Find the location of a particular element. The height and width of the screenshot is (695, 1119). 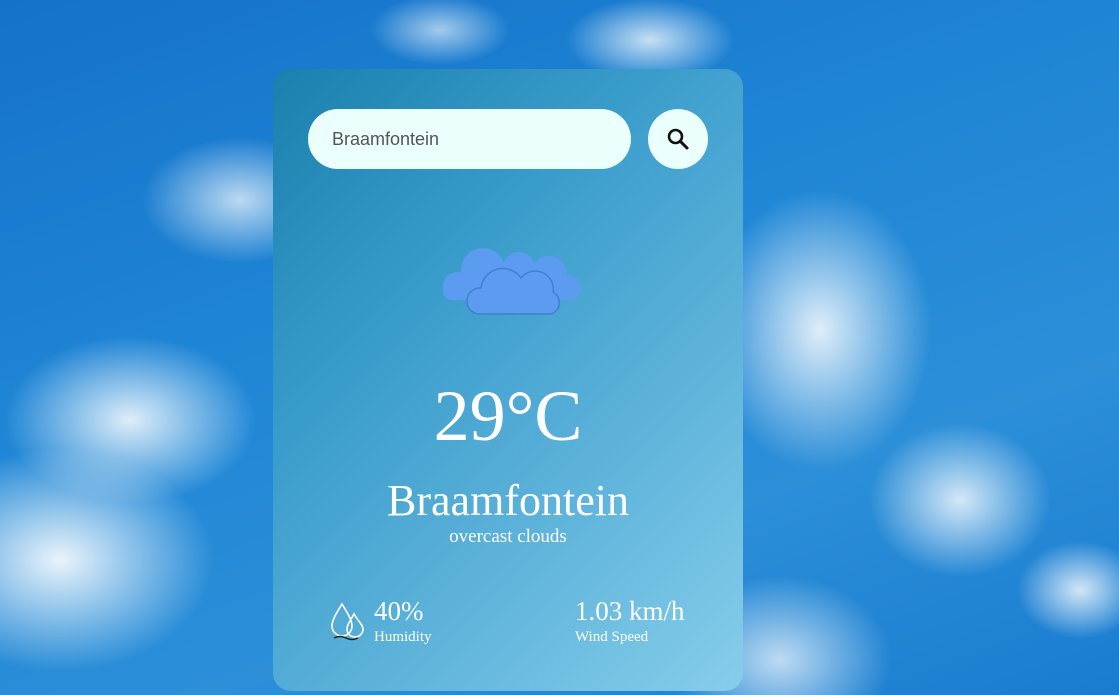

wind-speed-label: Wind Speed is located at coordinates (612, 637).